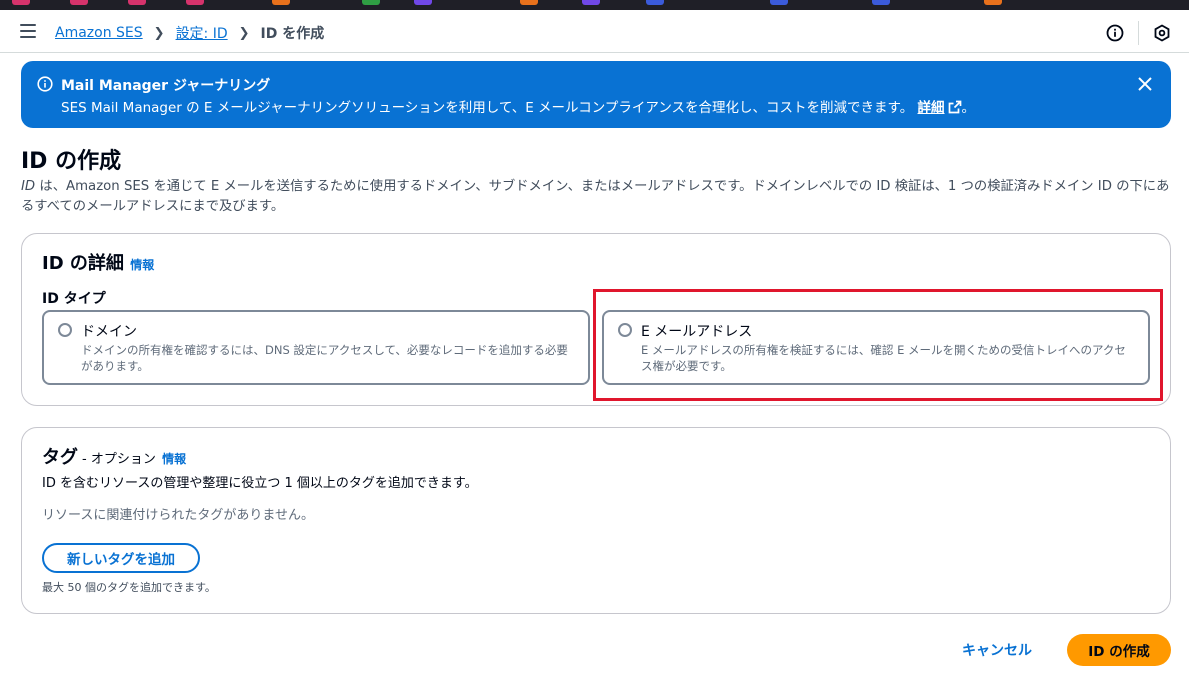  What do you see at coordinates (594, 31) in the screenshot?
I see `top-navigation-bar: Amazon SES ❯ 設定: ID ❯ ID を作成` at bounding box center [594, 31].